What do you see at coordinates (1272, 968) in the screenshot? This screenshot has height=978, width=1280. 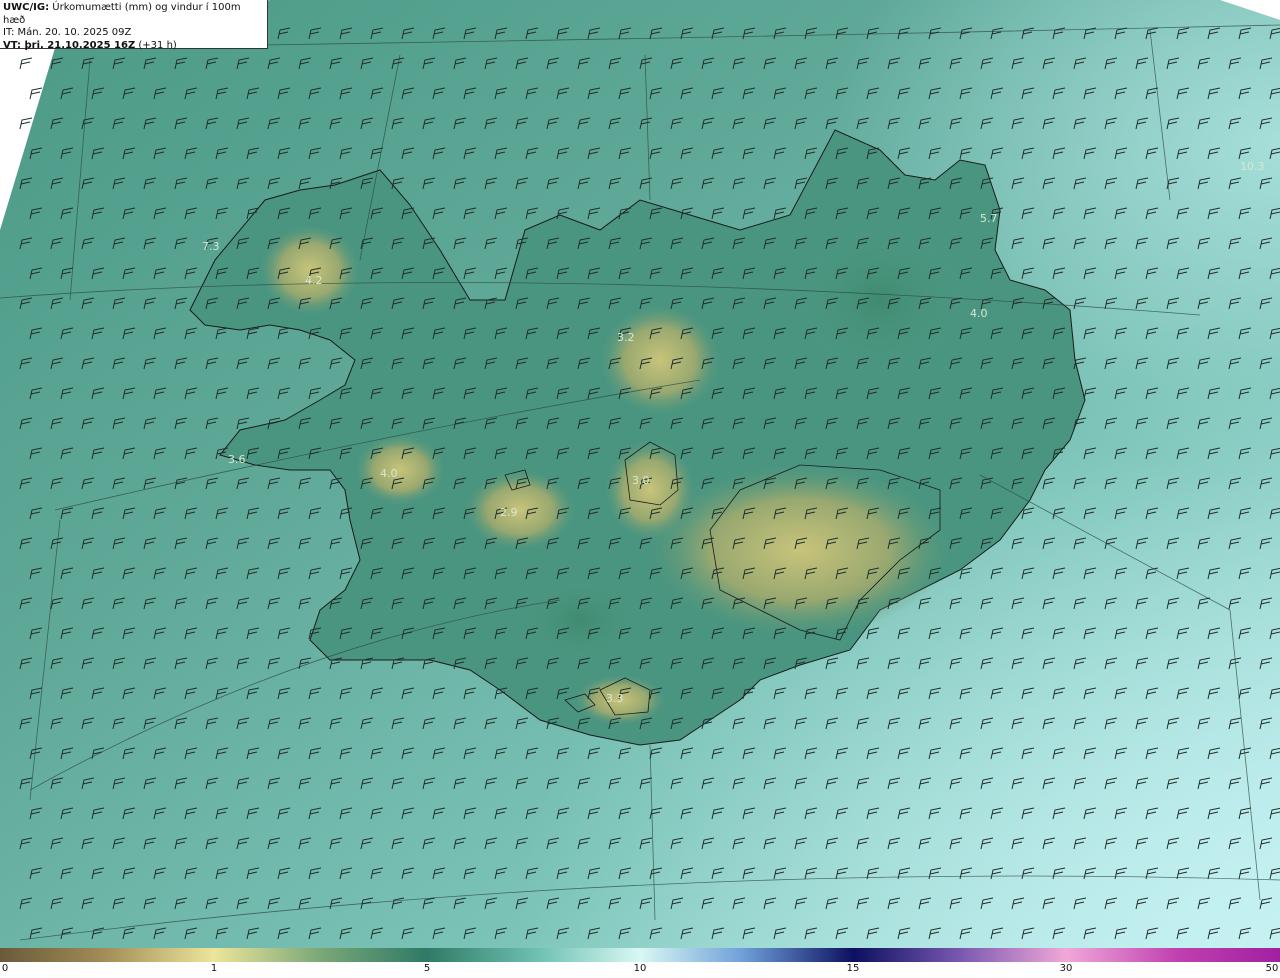 I see `colorbar-tick: 50` at bounding box center [1272, 968].